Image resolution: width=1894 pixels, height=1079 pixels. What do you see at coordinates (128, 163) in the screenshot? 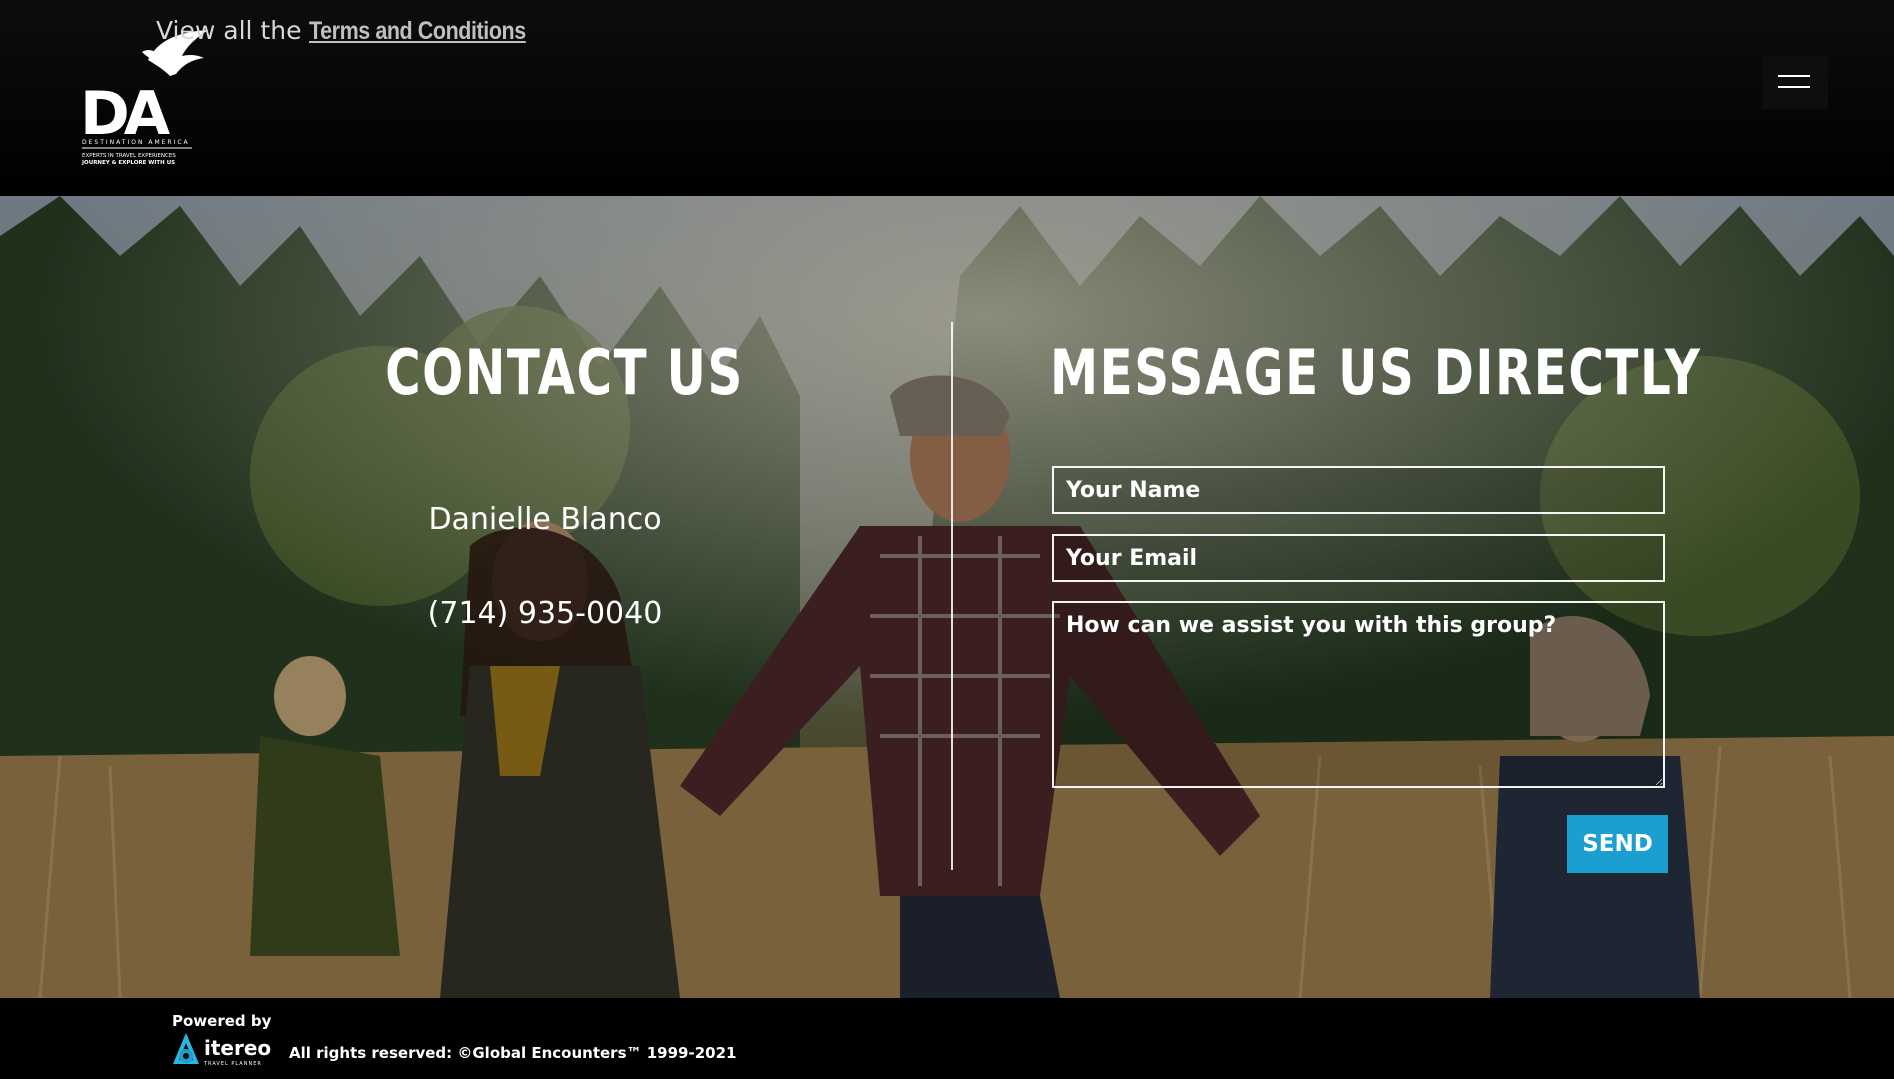
I see `svg-text: JOURNEY & EXPLORE WITH US` at bounding box center [128, 163].